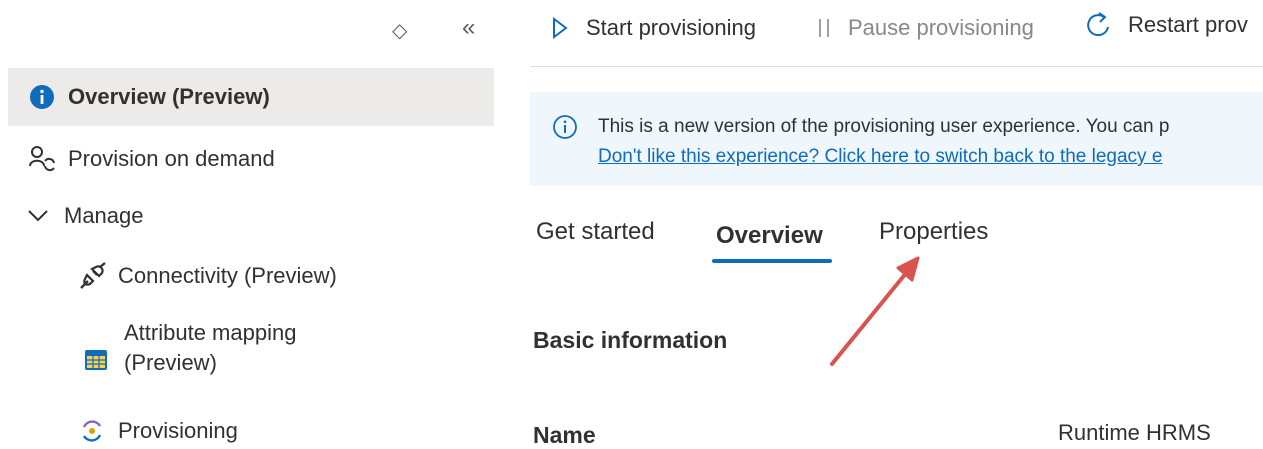  What do you see at coordinates (769, 236) in the screenshot?
I see `tab-overview: Overview` at bounding box center [769, 236].